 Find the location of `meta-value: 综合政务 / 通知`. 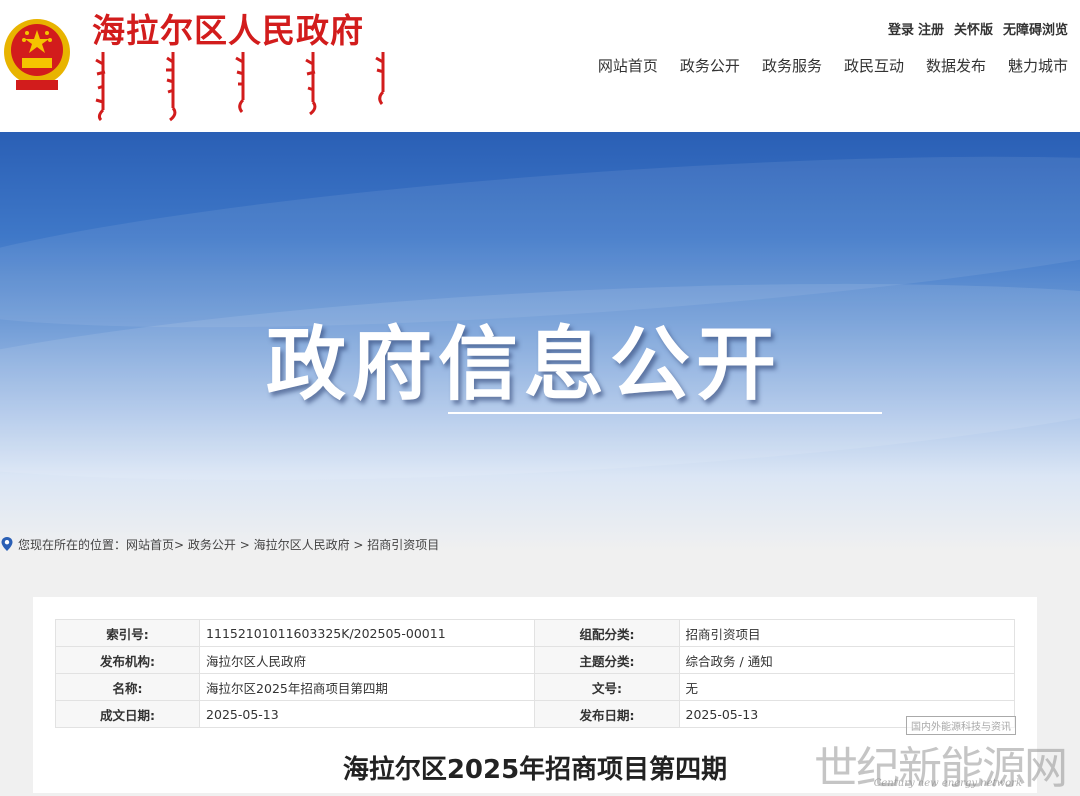

meta-value: 综合政务 / 通知 is located at coordinates (847, 660).